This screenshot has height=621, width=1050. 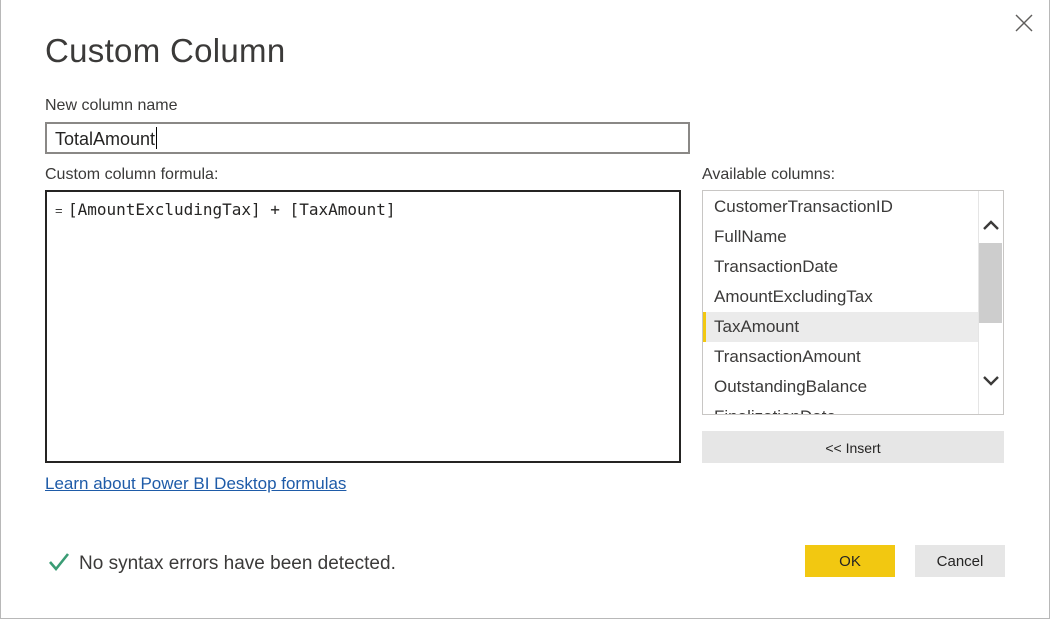 I want to click on new-column-name-label: New column name, so click(x=111, y=105).